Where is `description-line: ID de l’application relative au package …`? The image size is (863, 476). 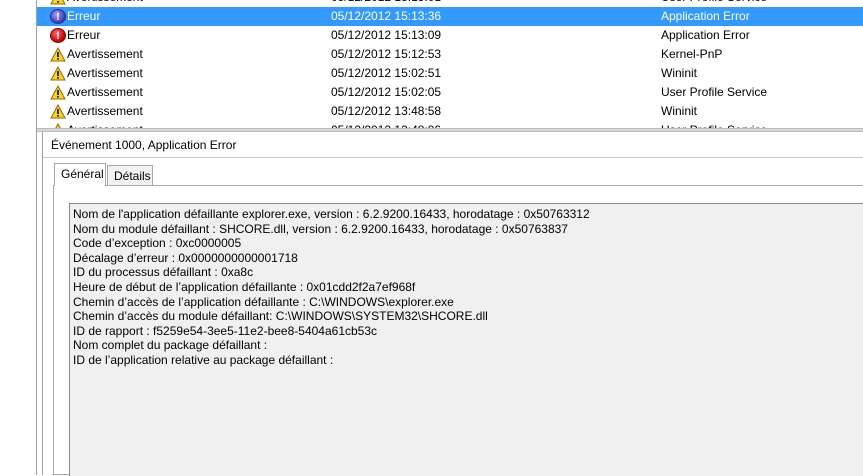 description-line: ID de l’application relative au package … is located at coordinates (203, 360).